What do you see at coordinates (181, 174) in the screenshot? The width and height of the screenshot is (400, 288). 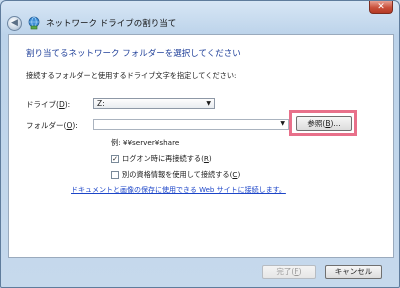 I see `credentials-label: 別の資格情報を使用して接続する(C)` at bounding box center [181, 174].